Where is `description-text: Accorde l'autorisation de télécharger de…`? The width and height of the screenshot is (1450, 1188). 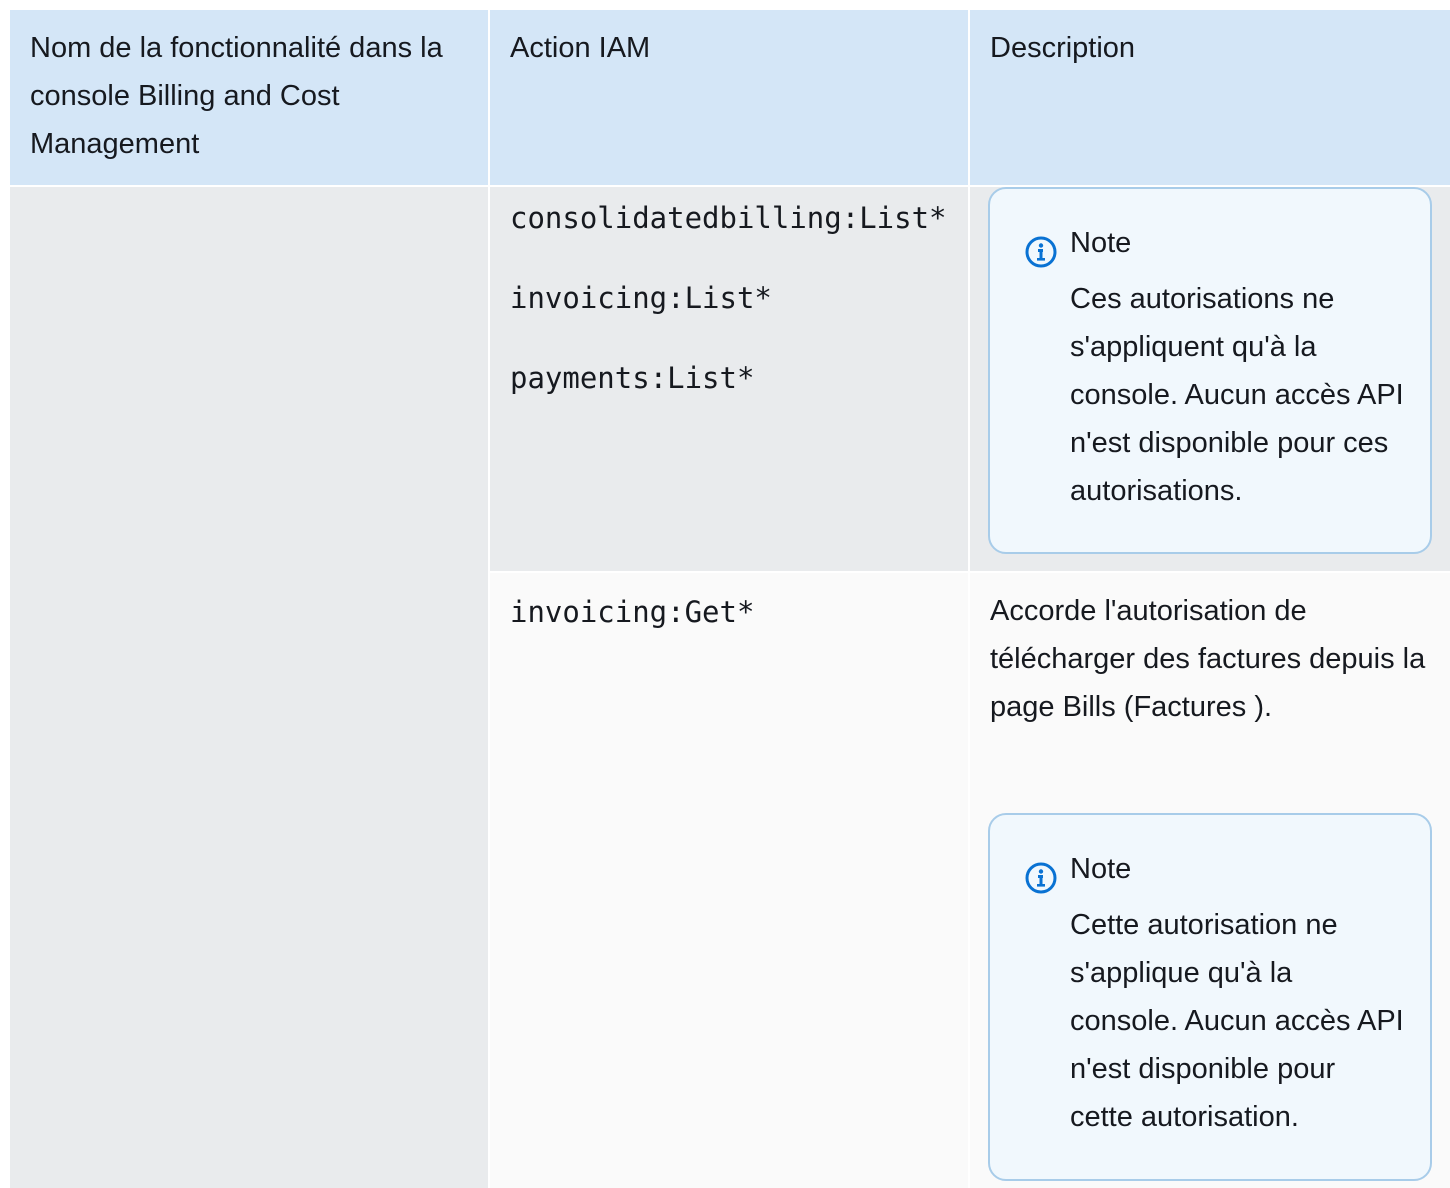
description-text: Accorde l'autorisation de télécharger de… is located at coordinates (1208, 659).